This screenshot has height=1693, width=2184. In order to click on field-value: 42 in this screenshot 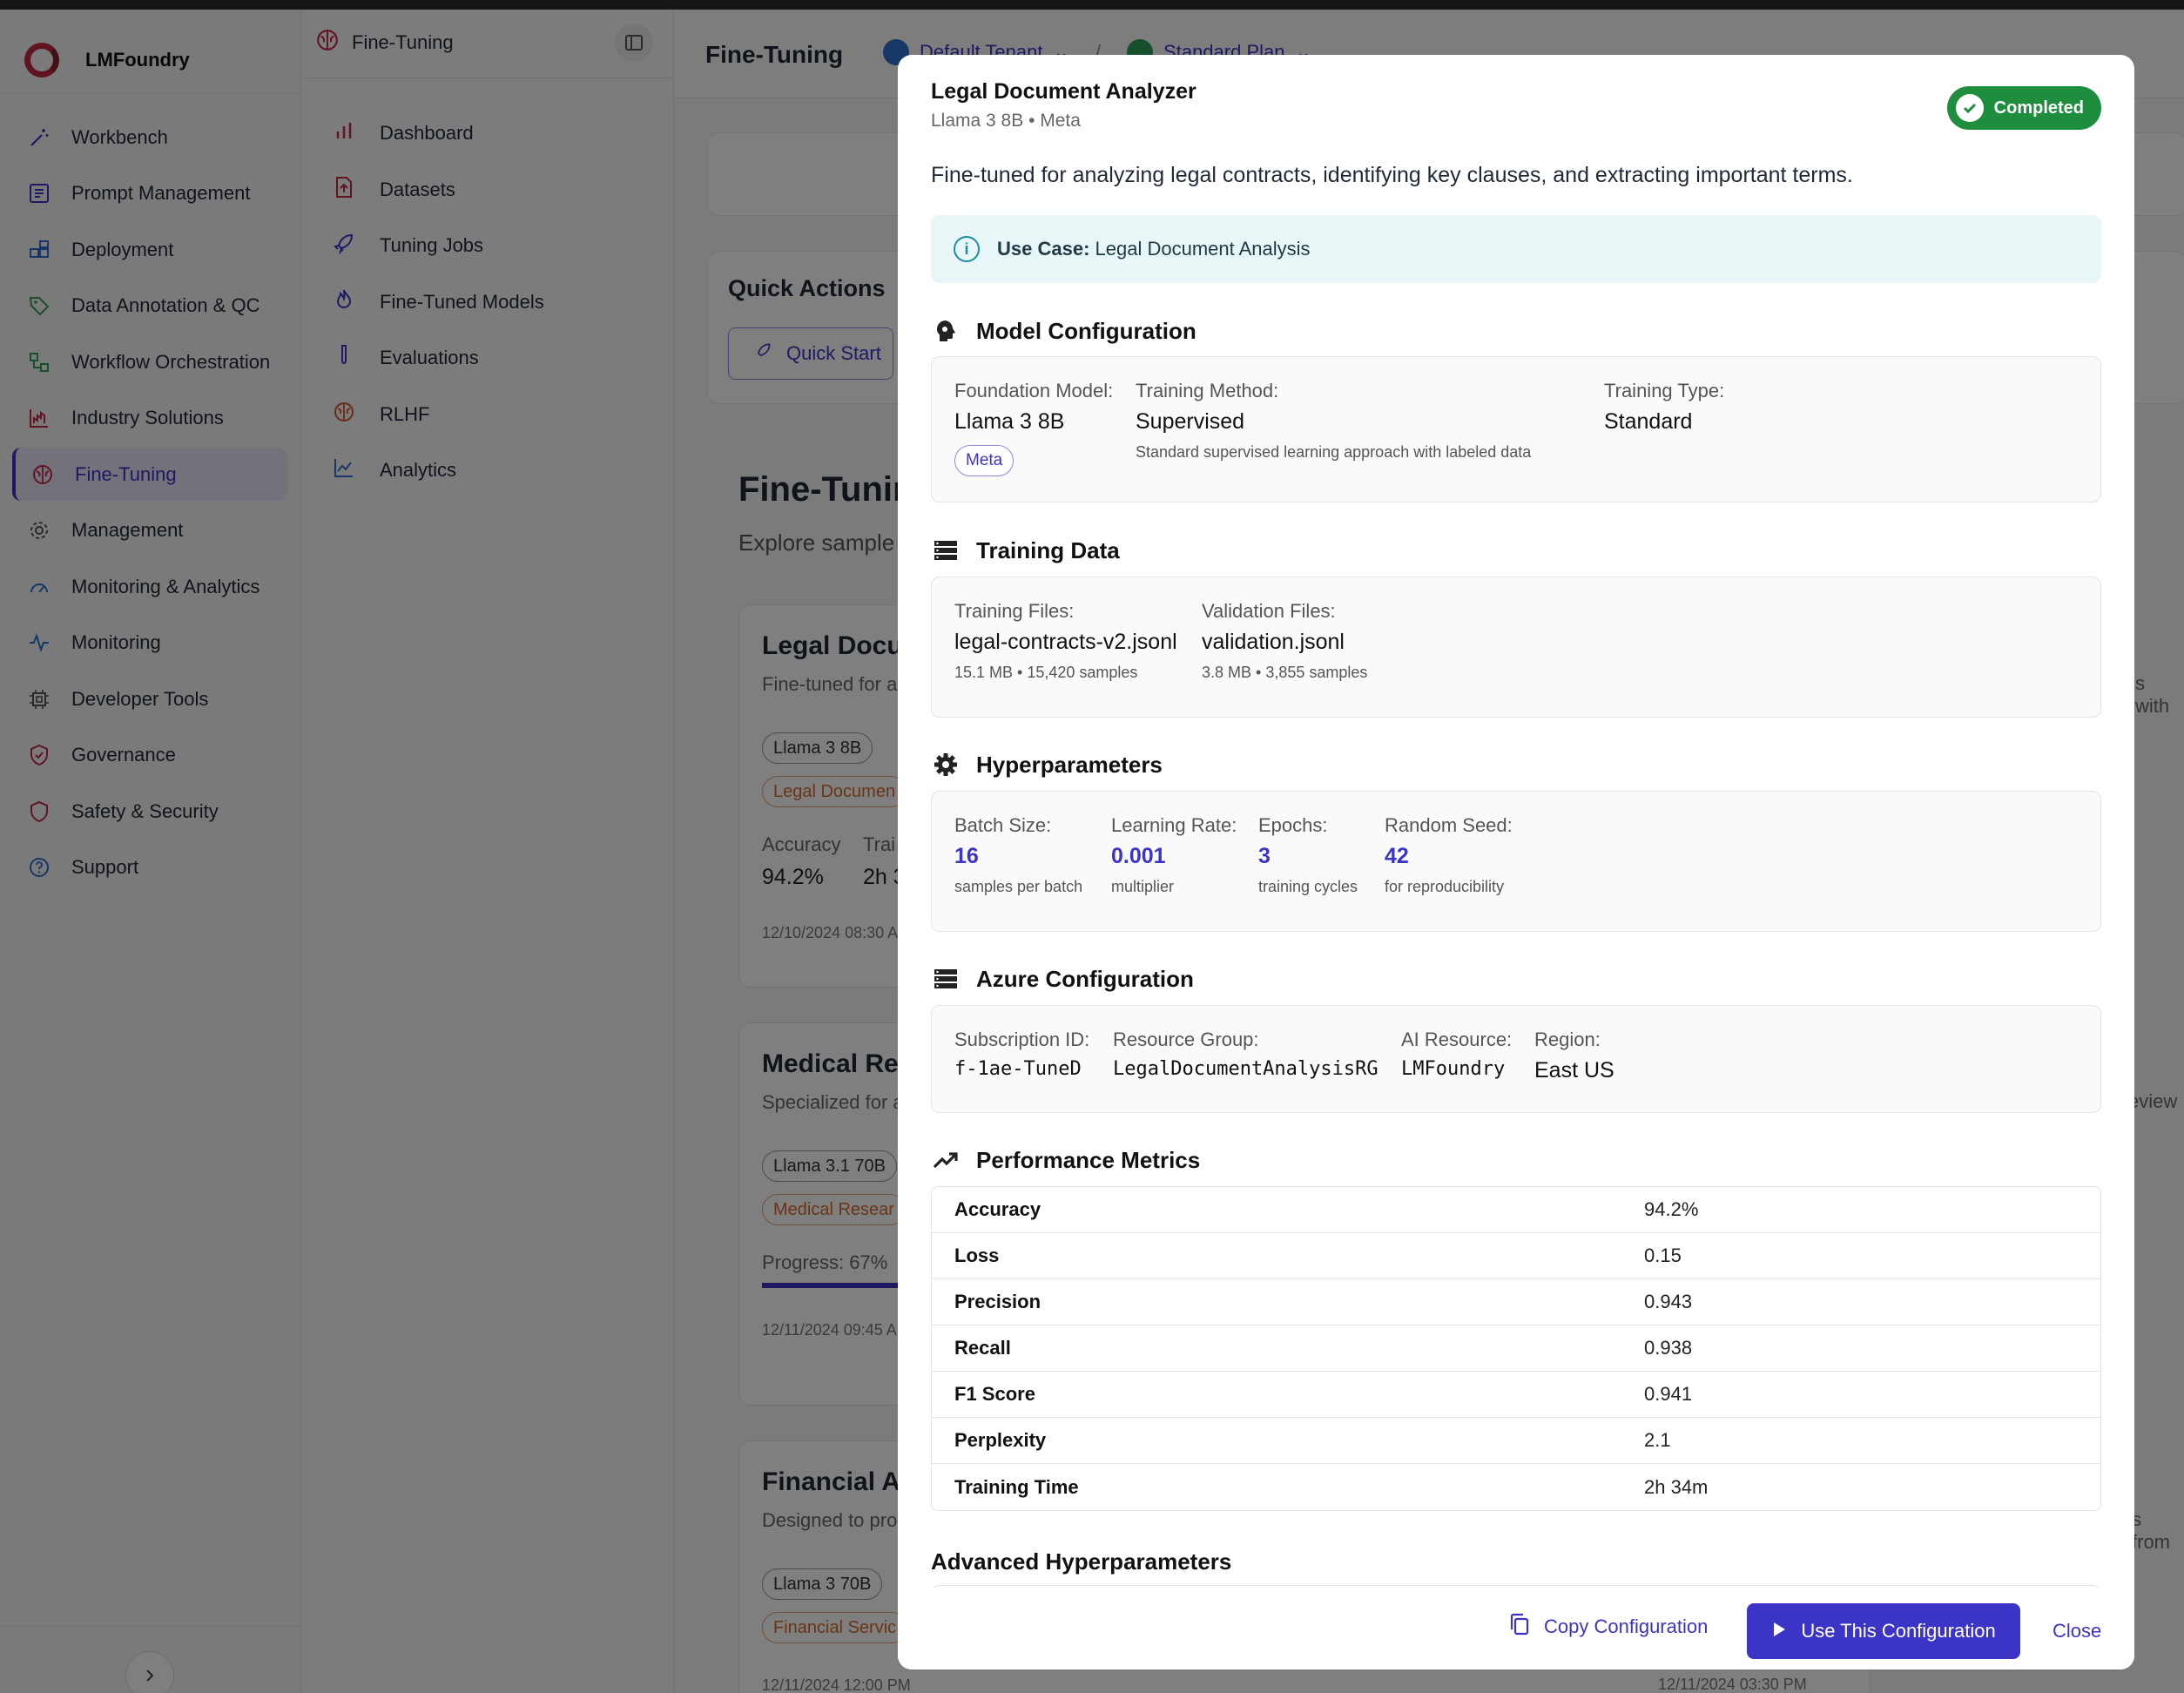, I will do `click(1397, 856)`.